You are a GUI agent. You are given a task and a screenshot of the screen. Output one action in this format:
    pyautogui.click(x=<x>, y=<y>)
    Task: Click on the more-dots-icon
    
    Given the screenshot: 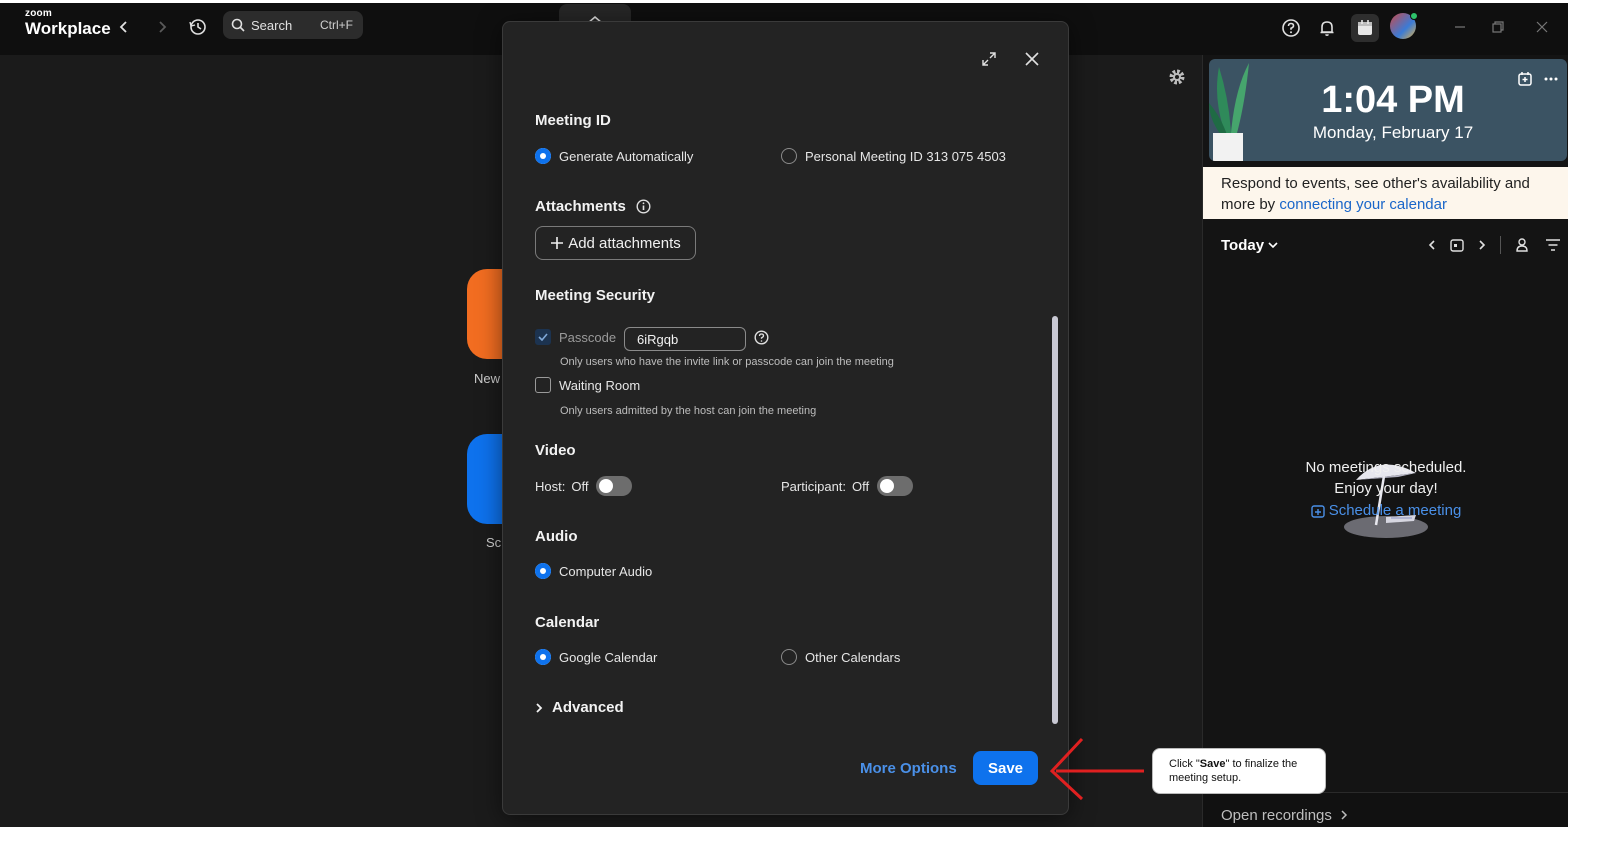 What is the action you would take?
    pyautogui.click(x=1551, y=79)
    